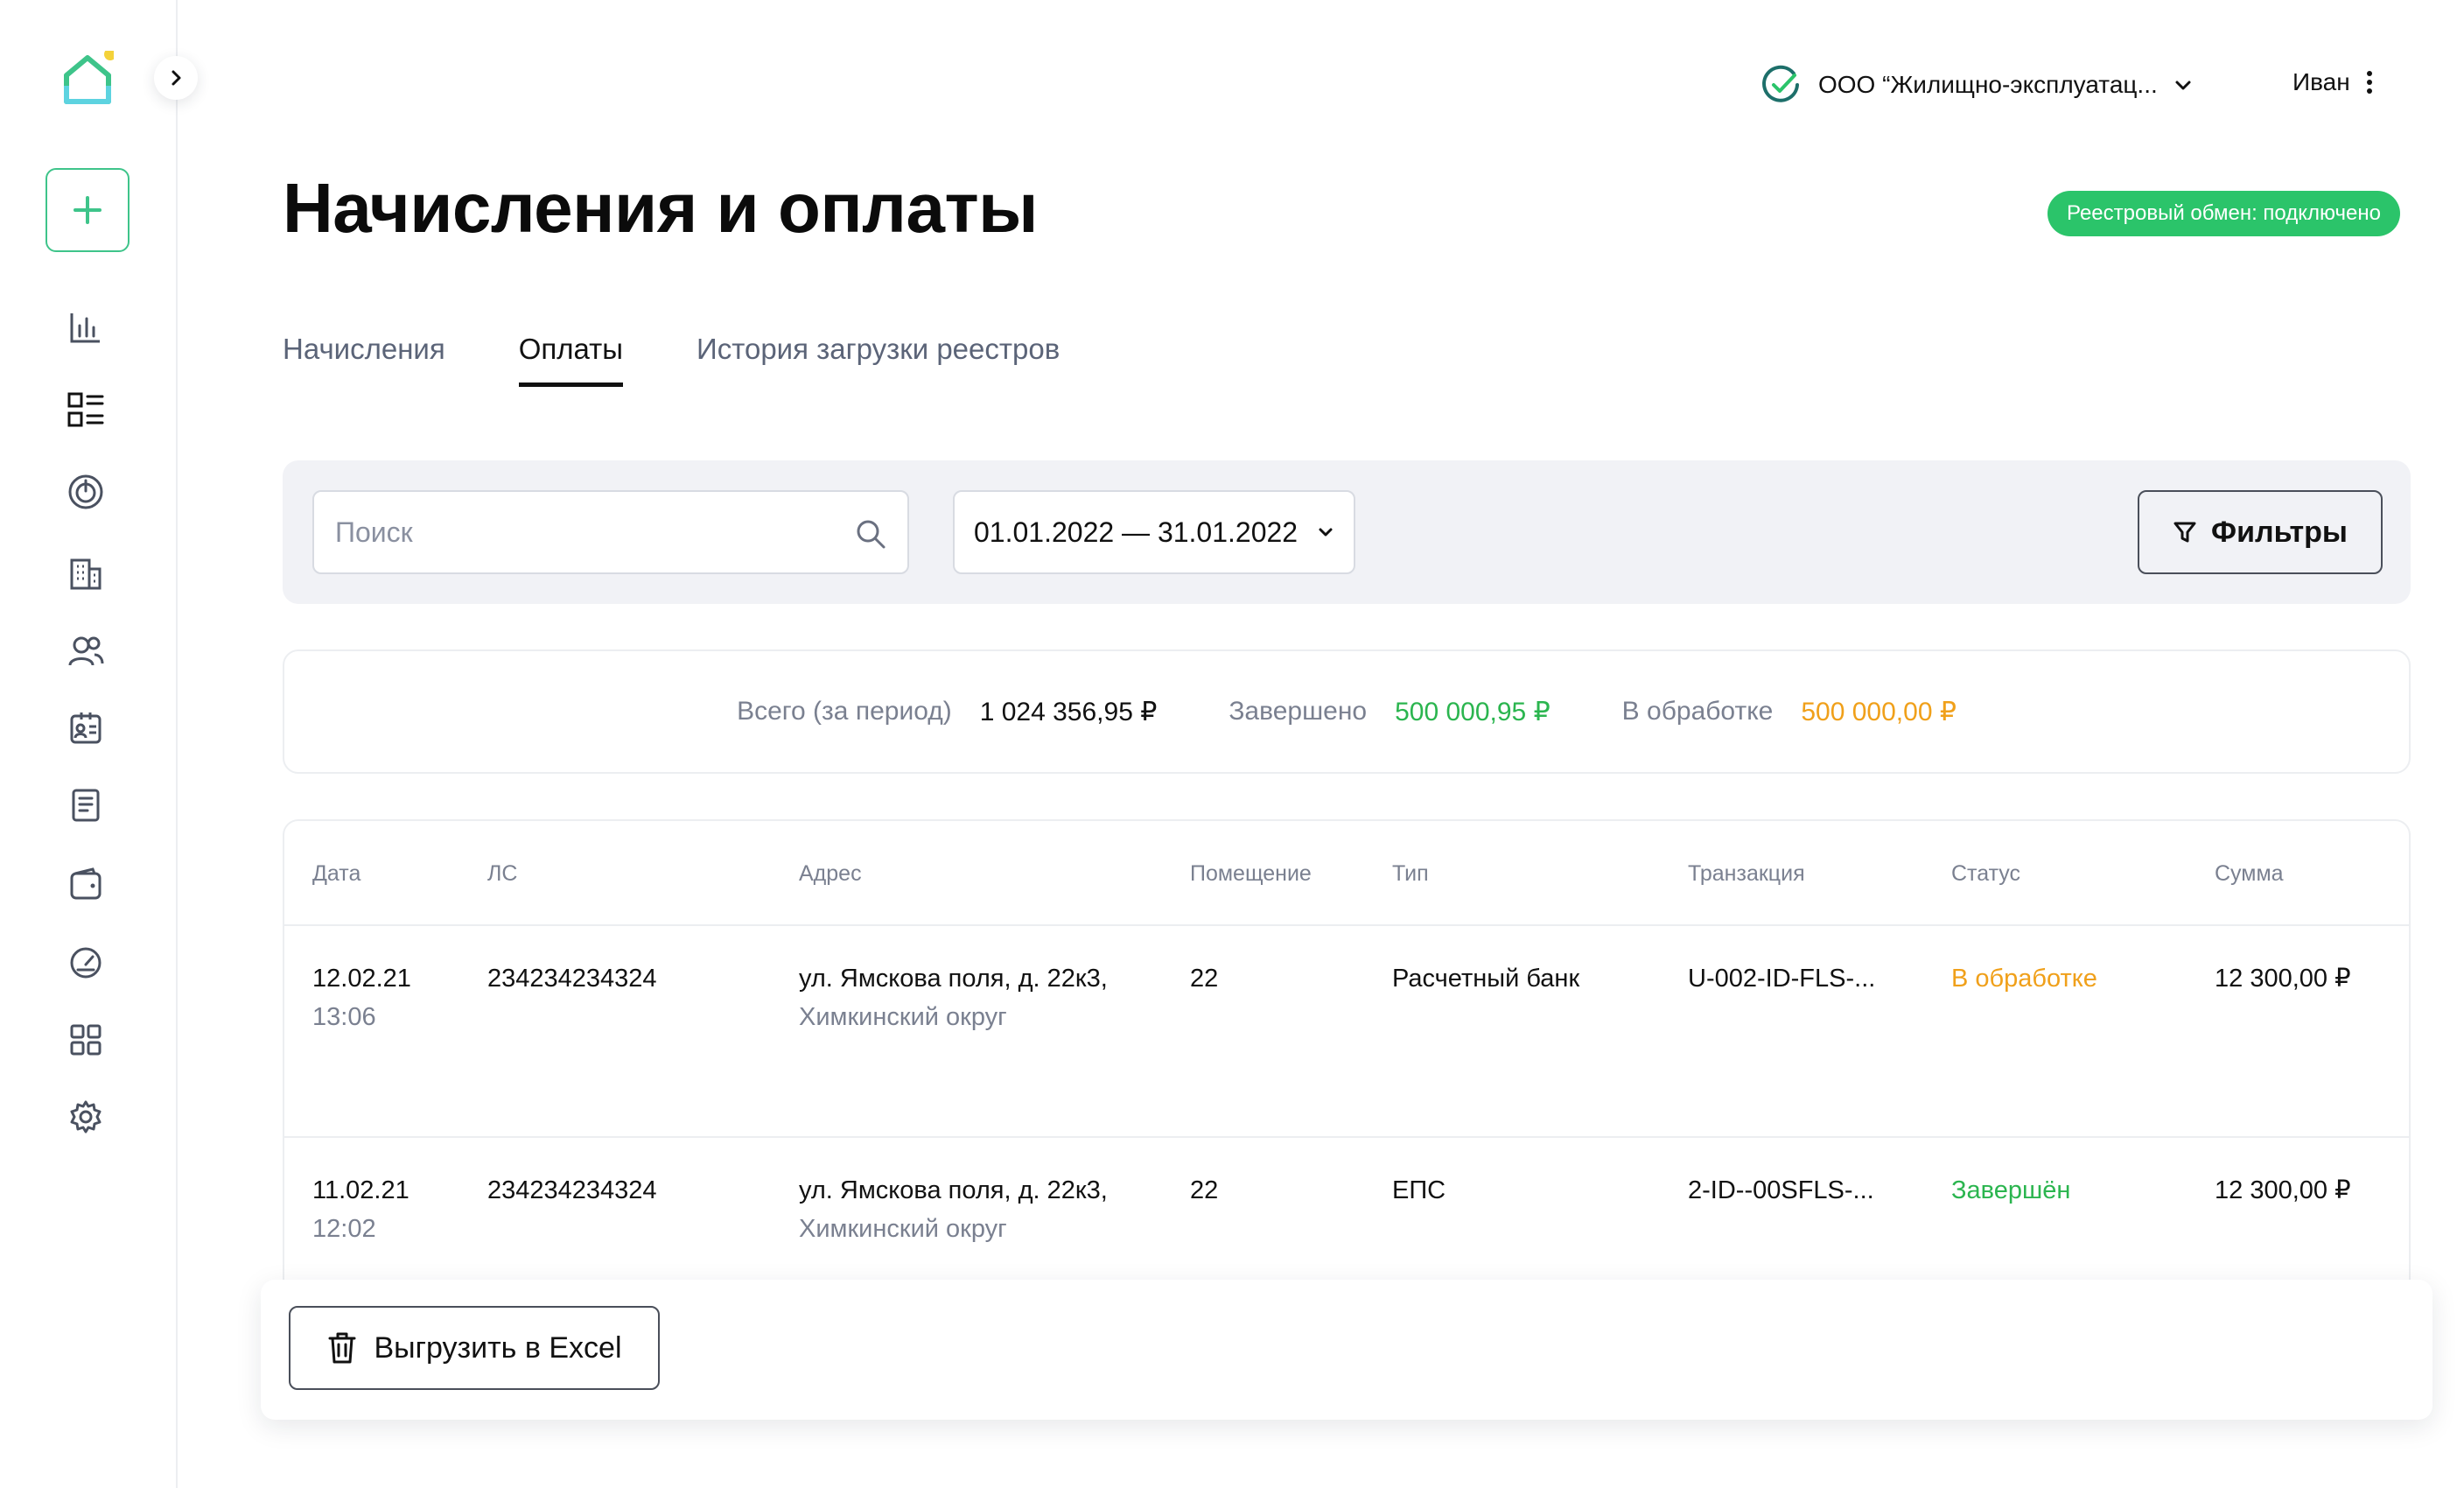 Image resolution: width=2464 pixels, height=1488 pixels. I want to click on processing-value: 500 000,00 ₽, so click(1878, 712).